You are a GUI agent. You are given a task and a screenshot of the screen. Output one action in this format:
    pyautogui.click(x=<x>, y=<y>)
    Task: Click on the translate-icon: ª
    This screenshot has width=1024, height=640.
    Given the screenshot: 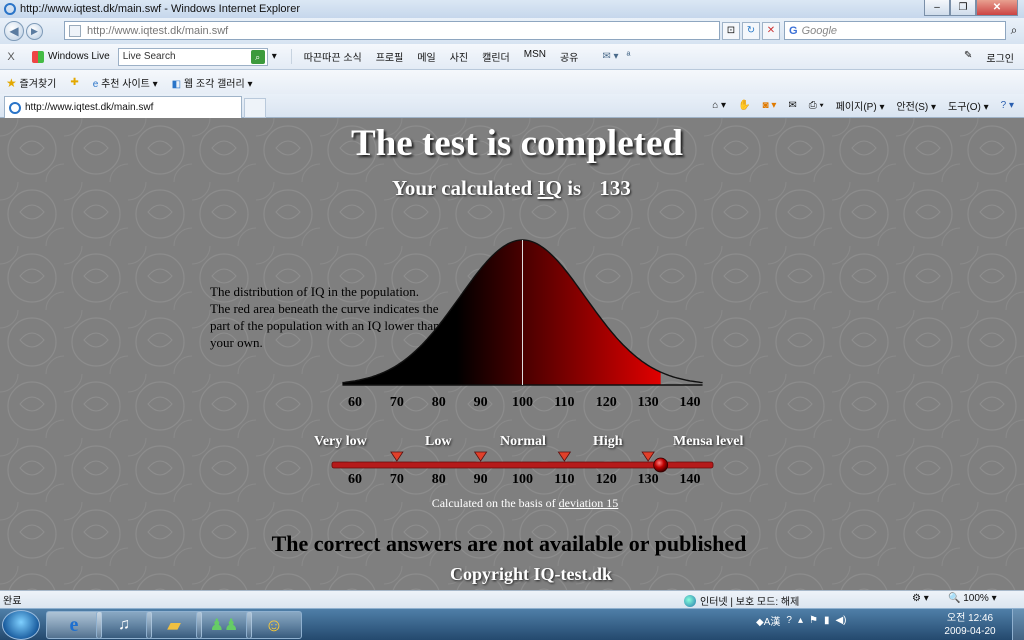 What is the action you would take?
    pyautogui.click(x=629, y=56)
    